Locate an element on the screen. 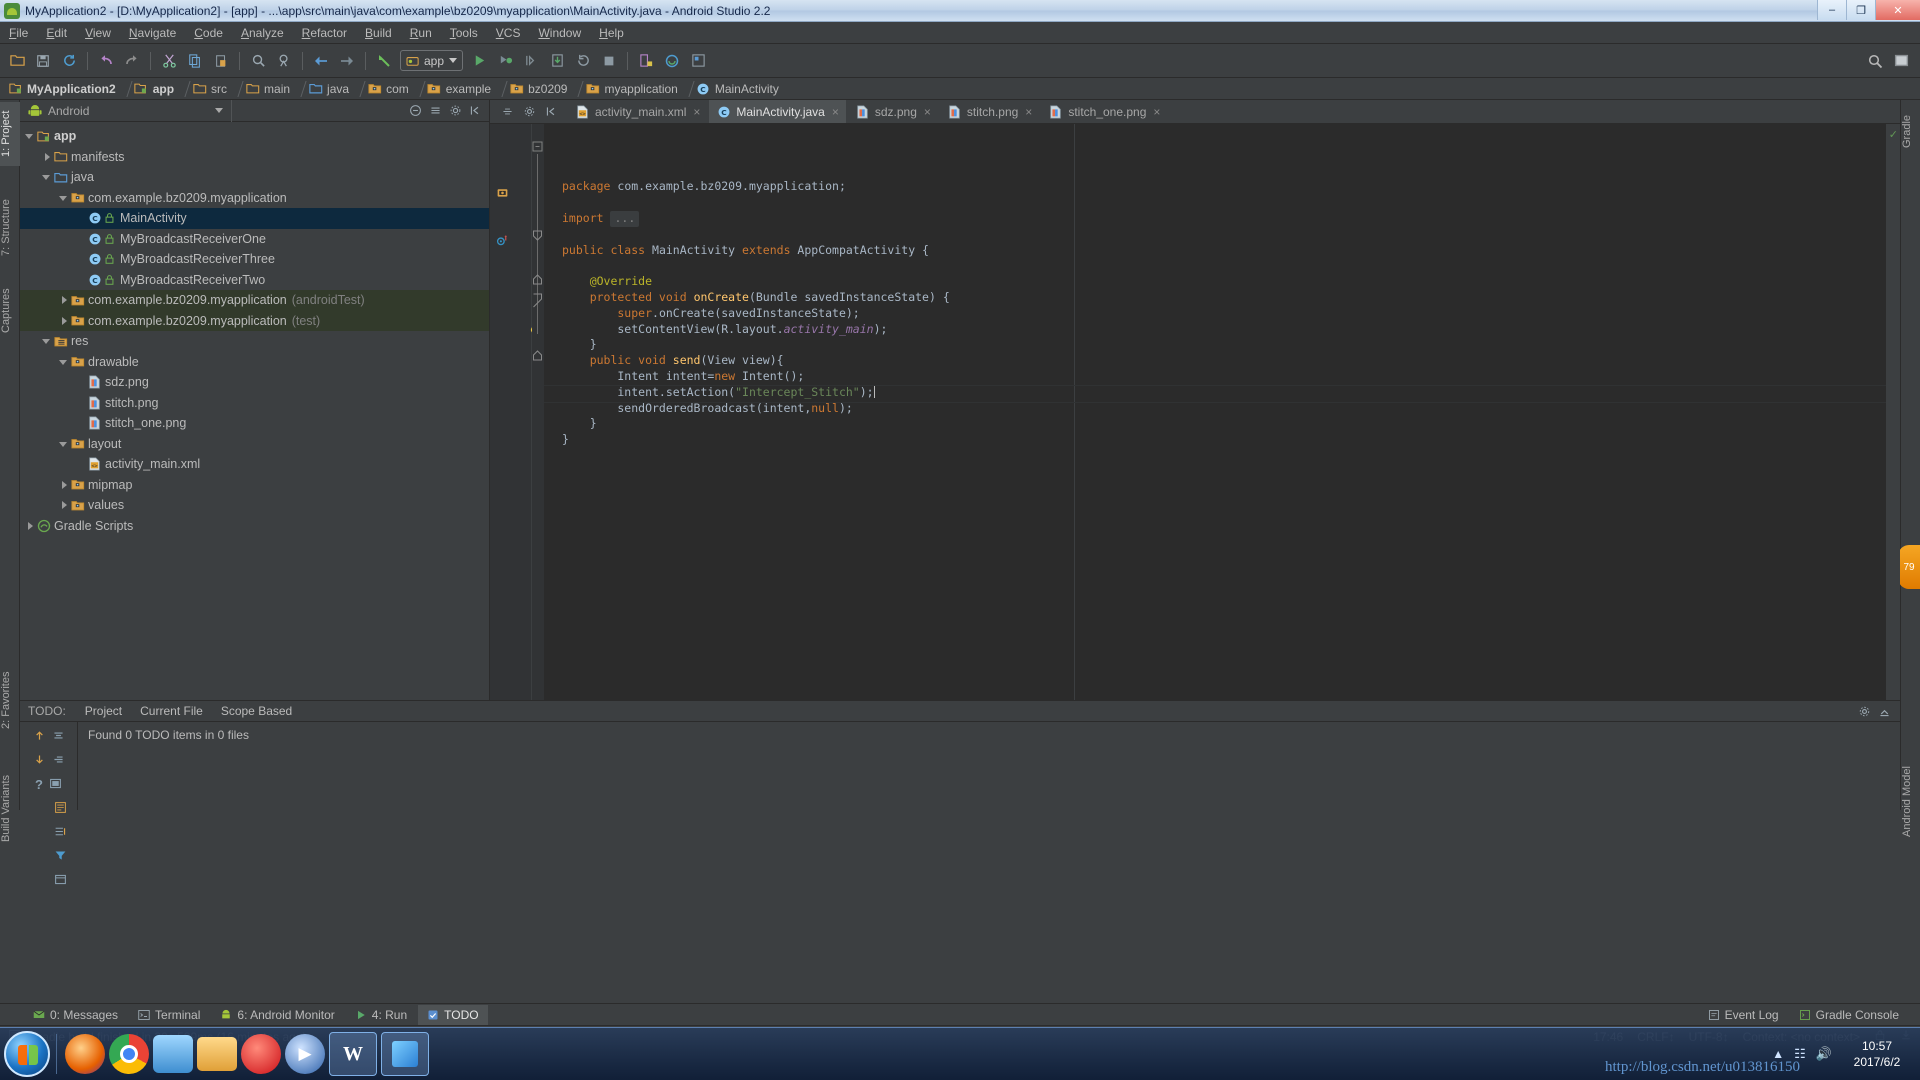 The image size is (1920, 1080). taskbar-word: W is located at coordinates (353, 1054).